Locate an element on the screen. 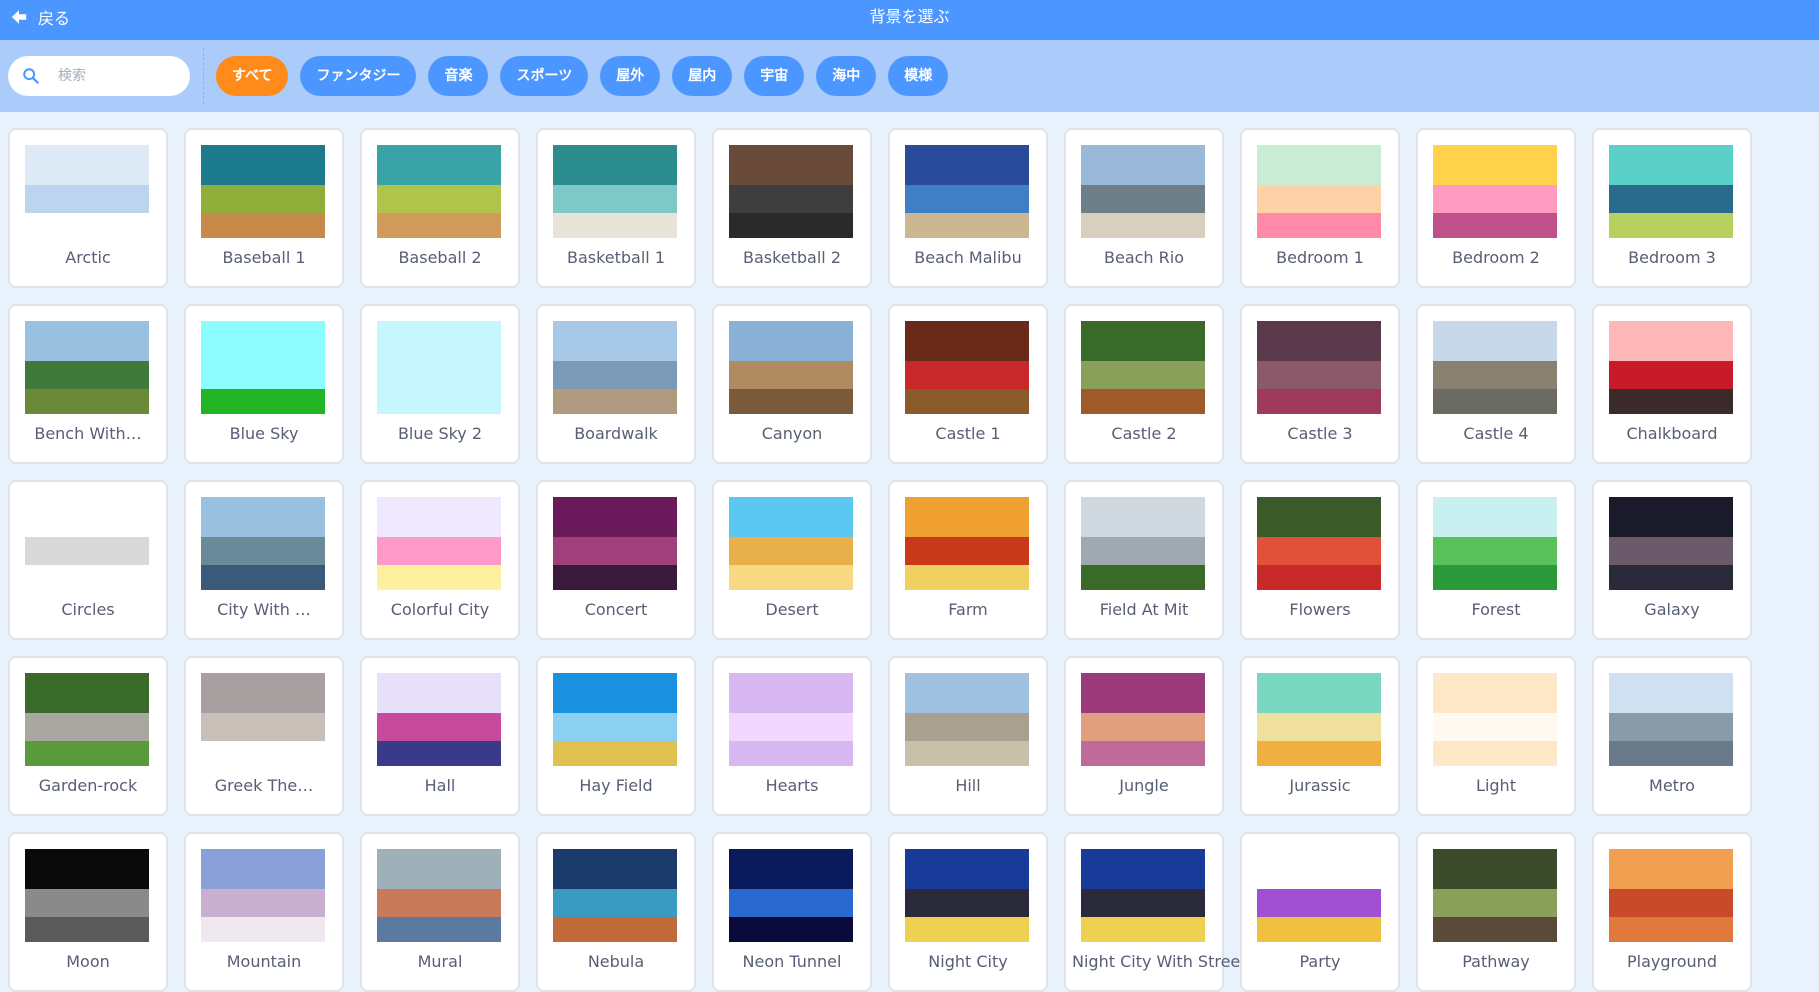 The width and height of the screenshot is (1819, 992). backdrop-card: Flowers is located at coordinates (1320, 560).